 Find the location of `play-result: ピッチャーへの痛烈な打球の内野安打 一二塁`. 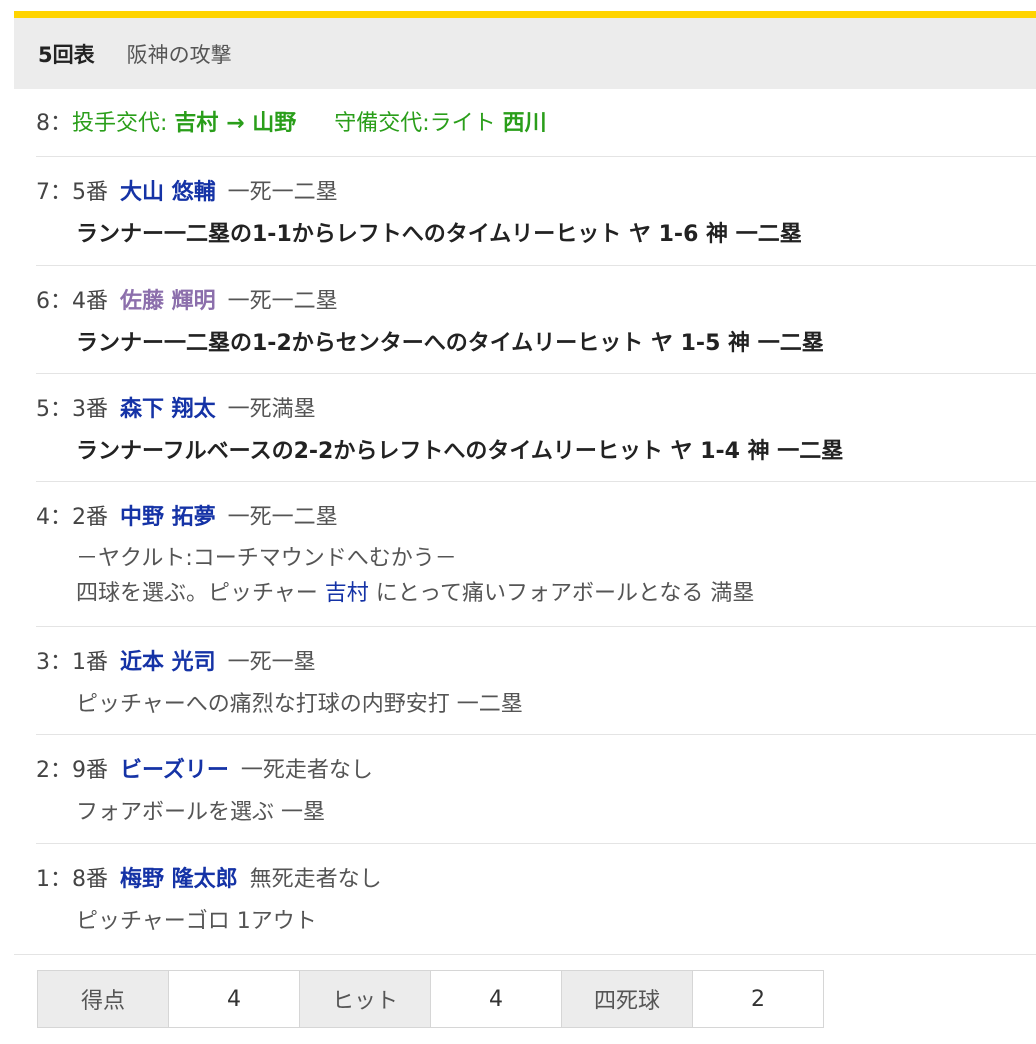

play-result: ピッチャーへの痛烈な打球の内野安打 一二塁 is located at coordinates (299, 704).